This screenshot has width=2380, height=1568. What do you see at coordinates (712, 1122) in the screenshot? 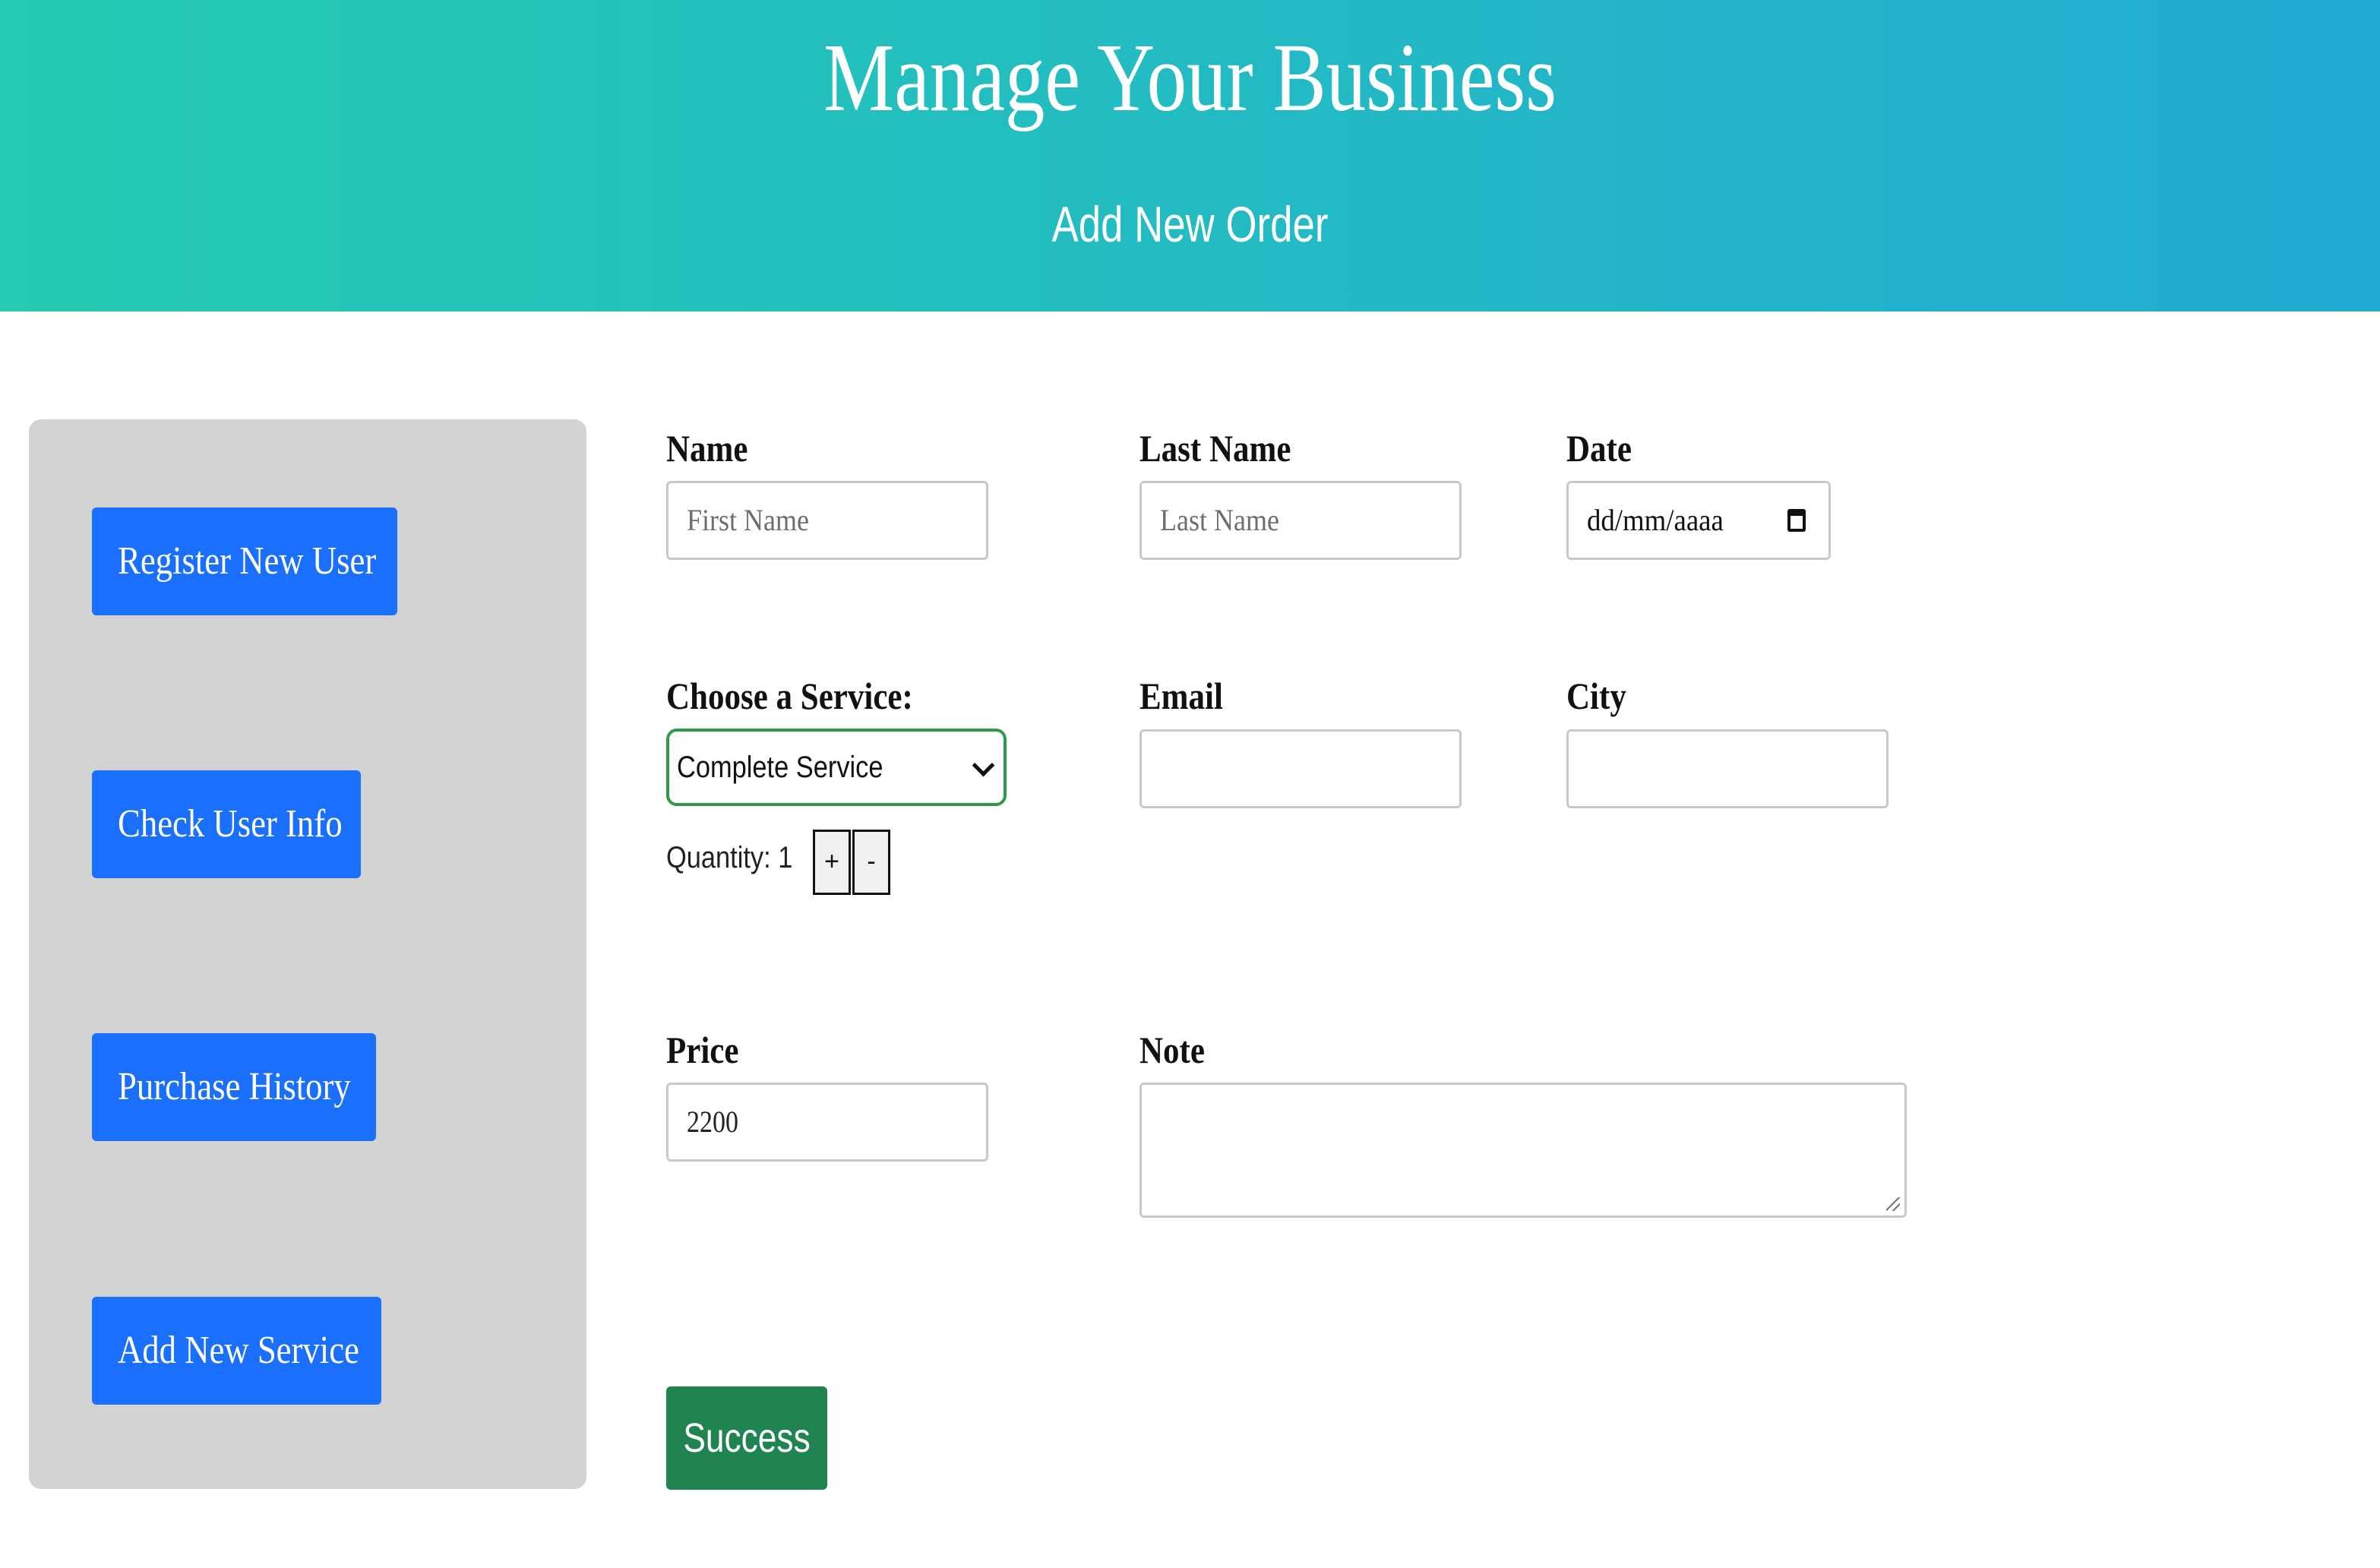
I see `price-value: 2200` at bounding box center [712, 1122].